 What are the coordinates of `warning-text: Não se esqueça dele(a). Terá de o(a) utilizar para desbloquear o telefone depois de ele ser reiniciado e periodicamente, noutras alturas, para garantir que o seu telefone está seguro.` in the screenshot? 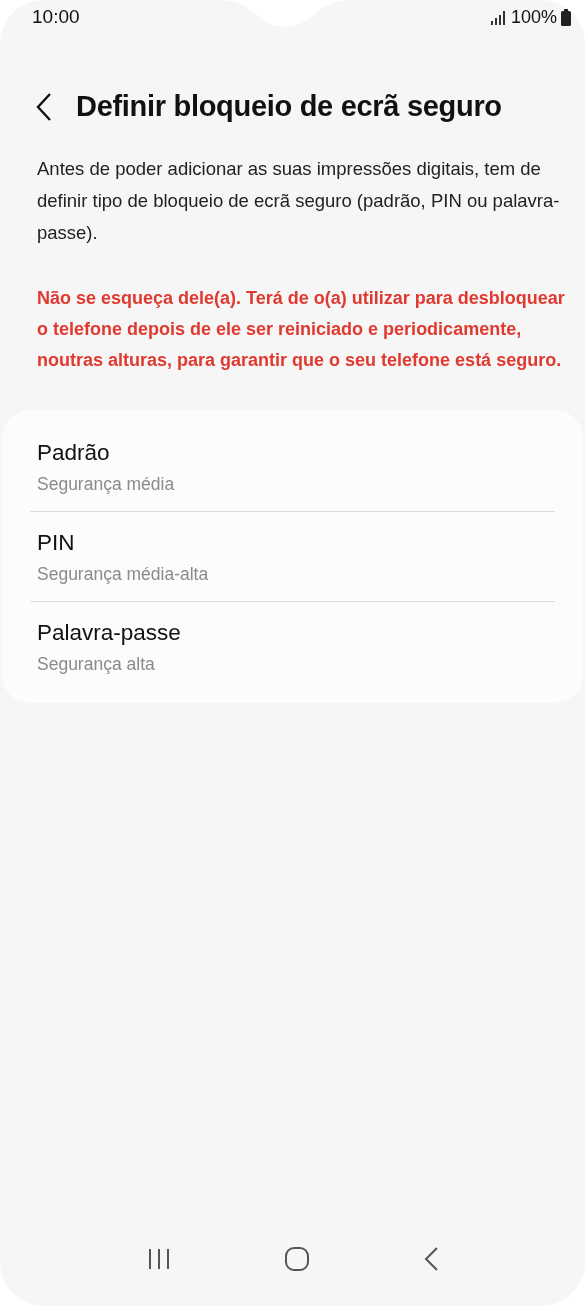 It's located at (301, 329).